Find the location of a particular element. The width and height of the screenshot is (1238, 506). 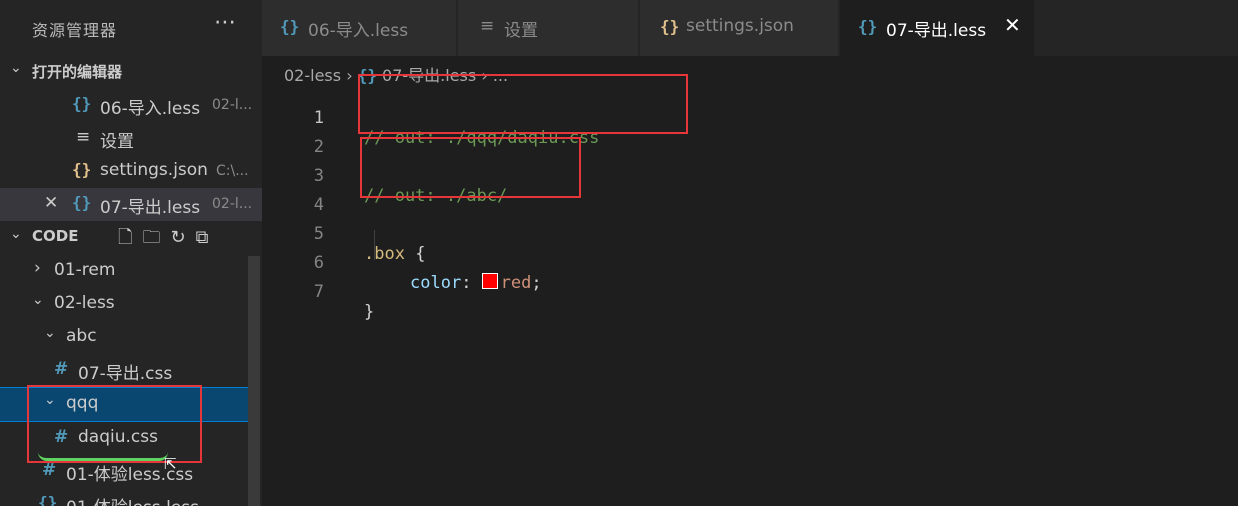

tree-item-folder: ⌄ abc is located at coordinates (131, 337).